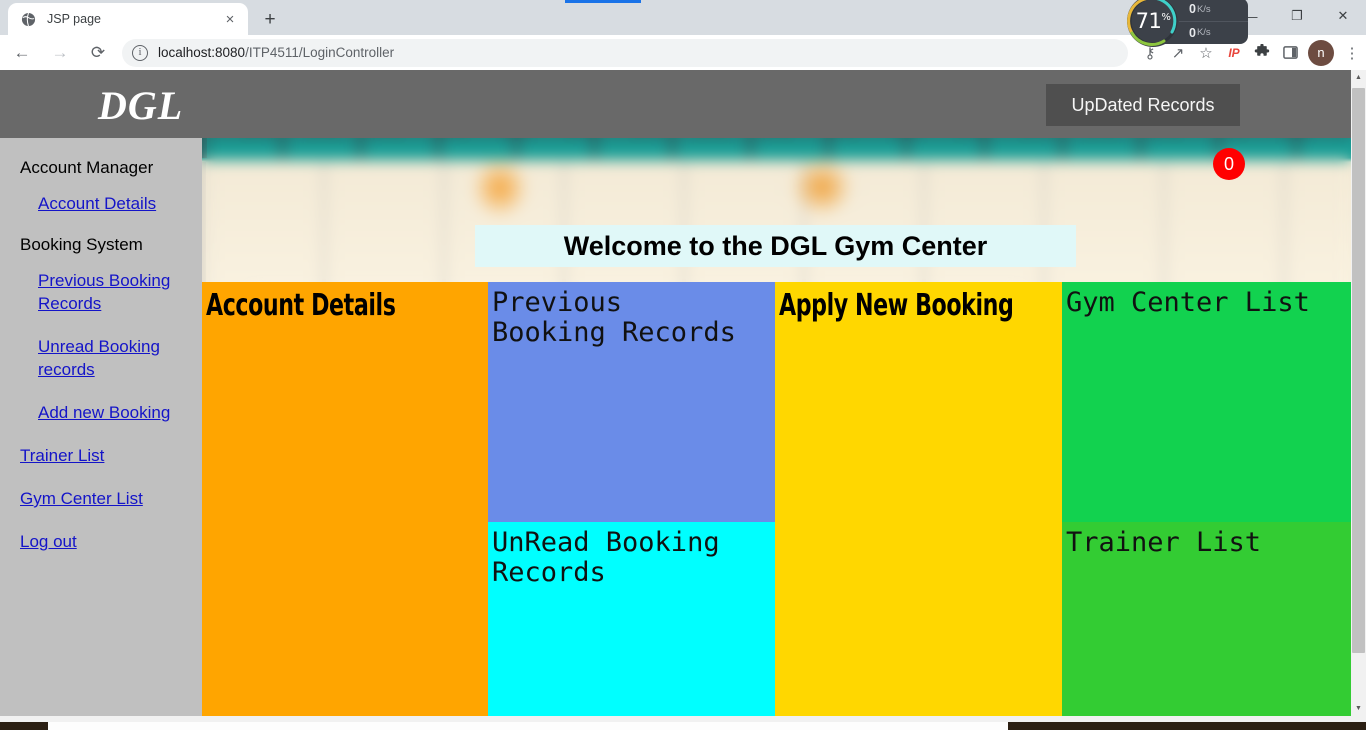  I want to click on window-close-icon: ✕, so click(1343, 16).